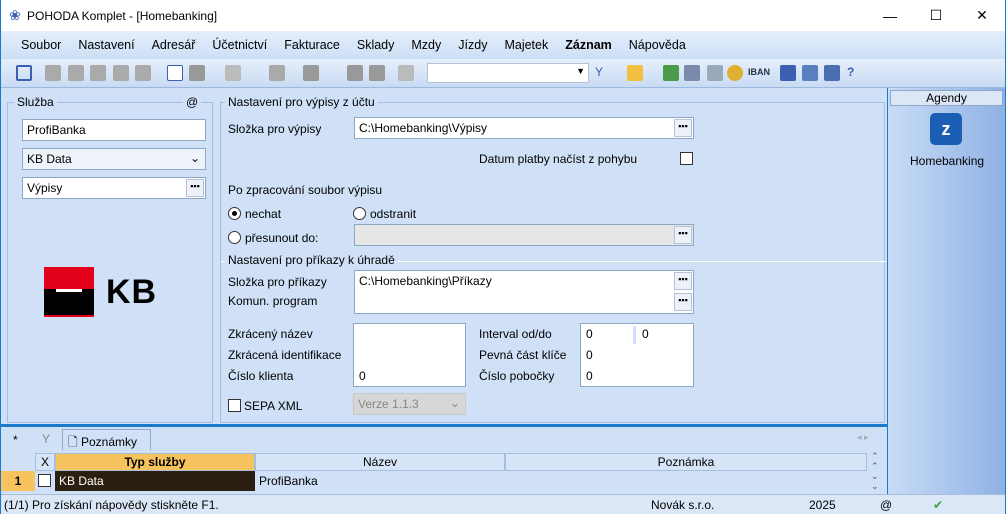 The width and height of the screenshot is (1006, 514). Describe the element at coordinates (76, 73) in the screenshot. I see `print-icon` at that location.